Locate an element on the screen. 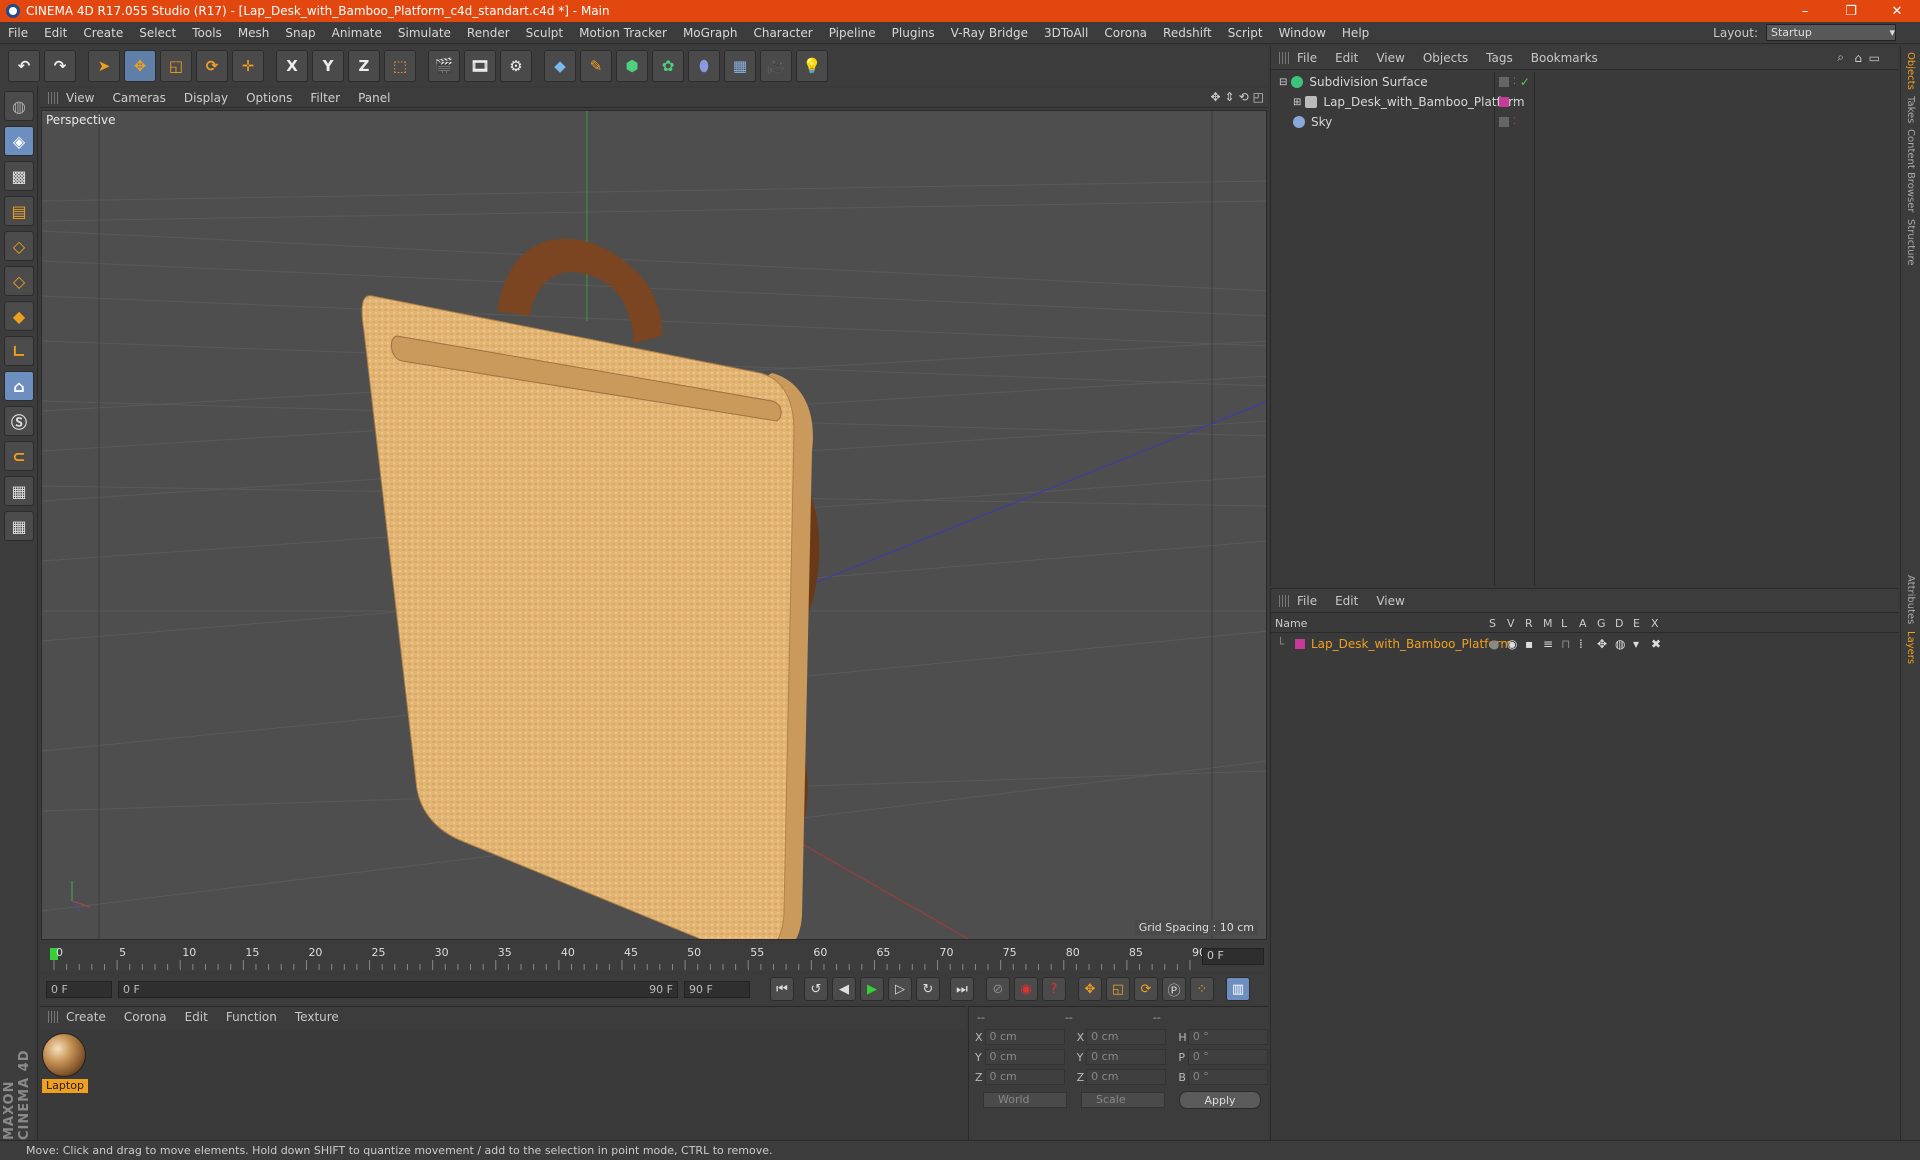  pan-icon: ✥ is located at coordinates (1215, 97).